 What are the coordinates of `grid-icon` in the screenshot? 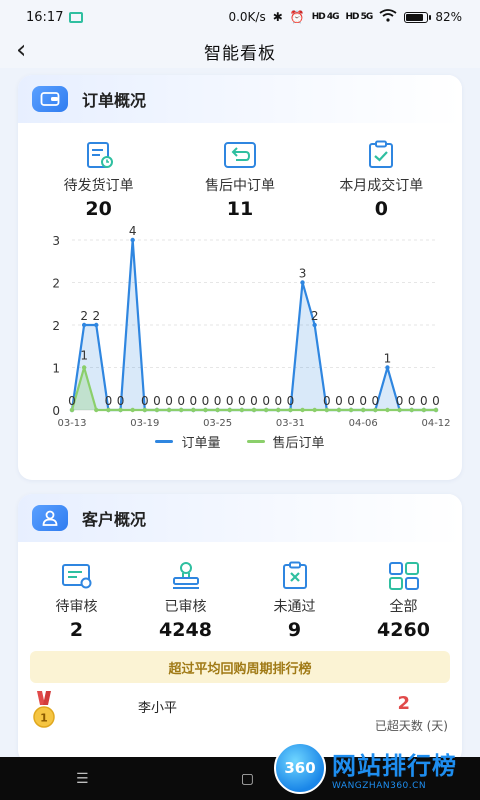 It's located at (404, 576).